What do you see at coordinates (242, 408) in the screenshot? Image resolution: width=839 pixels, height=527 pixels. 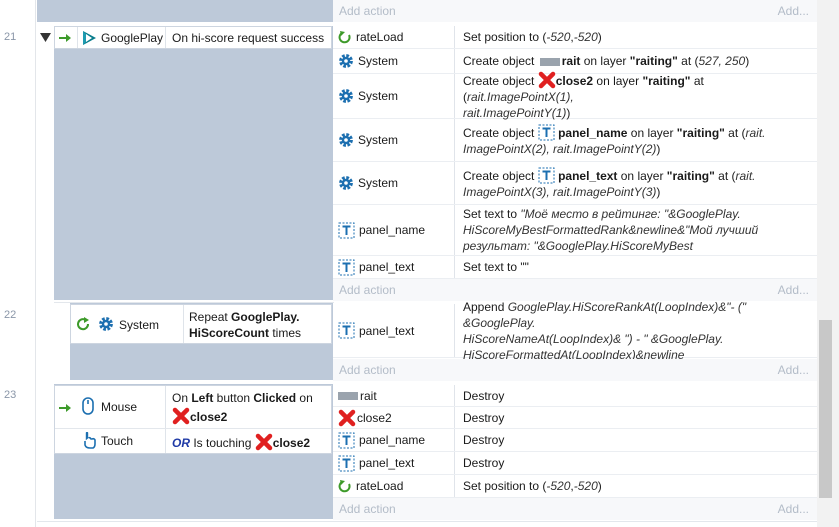 I see `condition-text: On Left button Clicked on close2` at bounding box center [242, 408].